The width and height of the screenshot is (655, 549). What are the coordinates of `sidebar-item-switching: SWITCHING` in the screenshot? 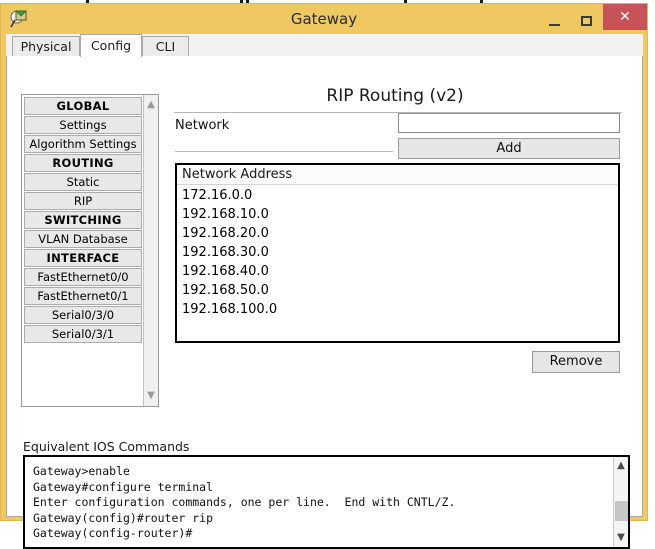 It's located at (83, 220).